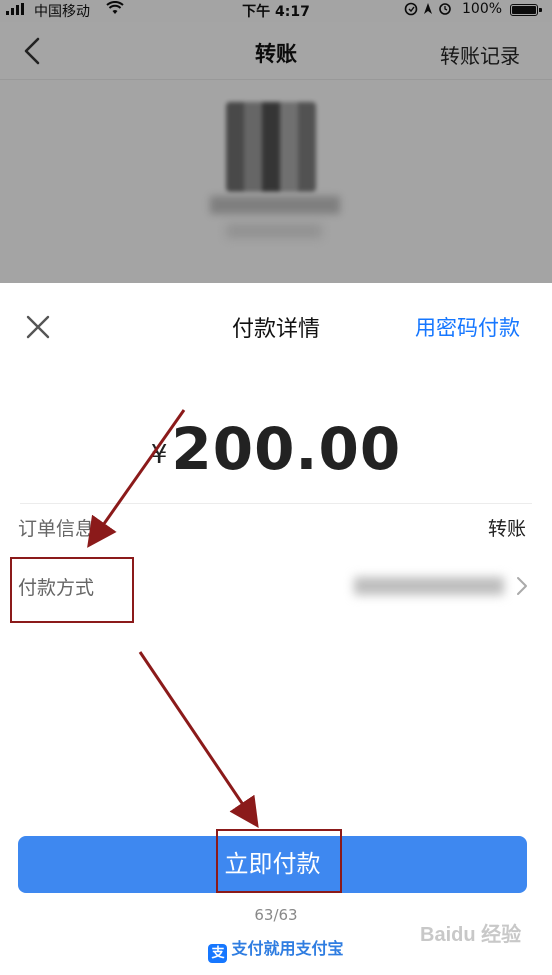 The height and width of the screenshot is (975, 552). I want to click on highlight-box-pay-button, so click(279, 861).